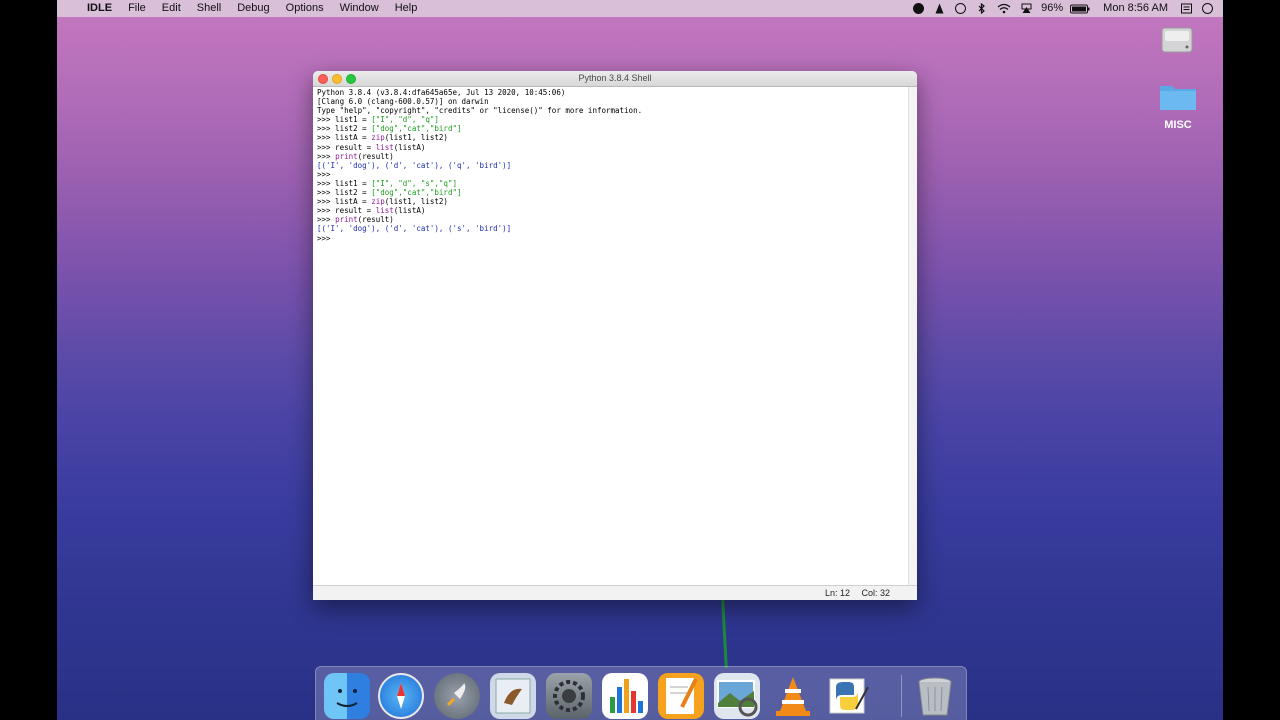 The height and width of the screenshot is (720, 1280). I want to click on menu-options: Options, so click(305, 8).